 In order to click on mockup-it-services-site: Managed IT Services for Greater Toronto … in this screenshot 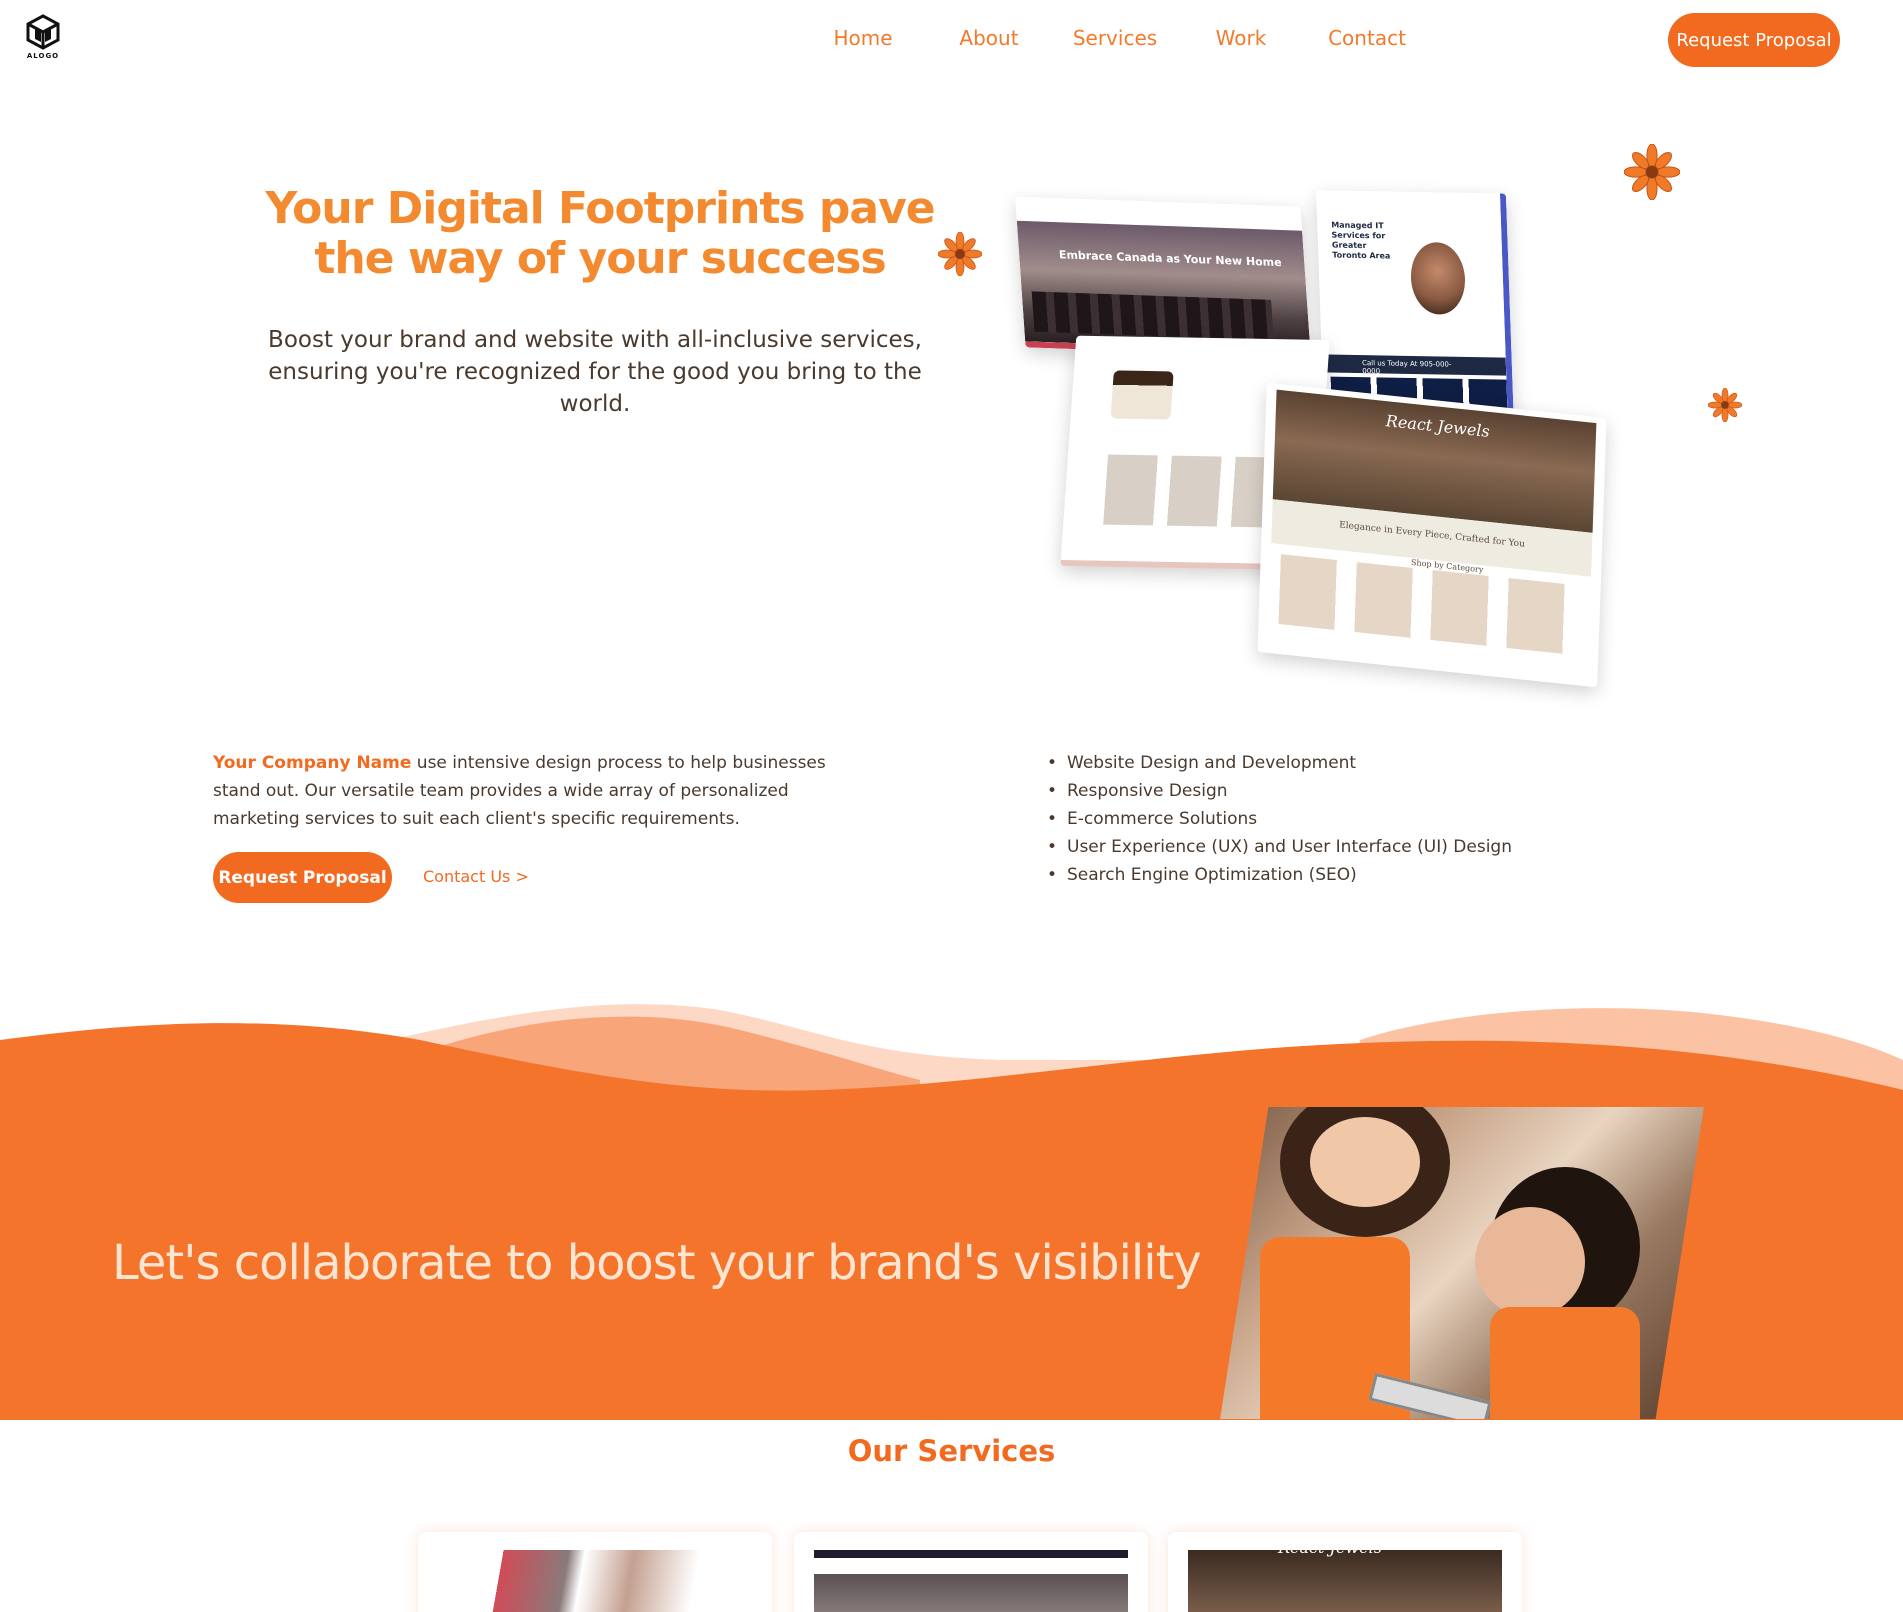, I will do `click(1415, 307)`.